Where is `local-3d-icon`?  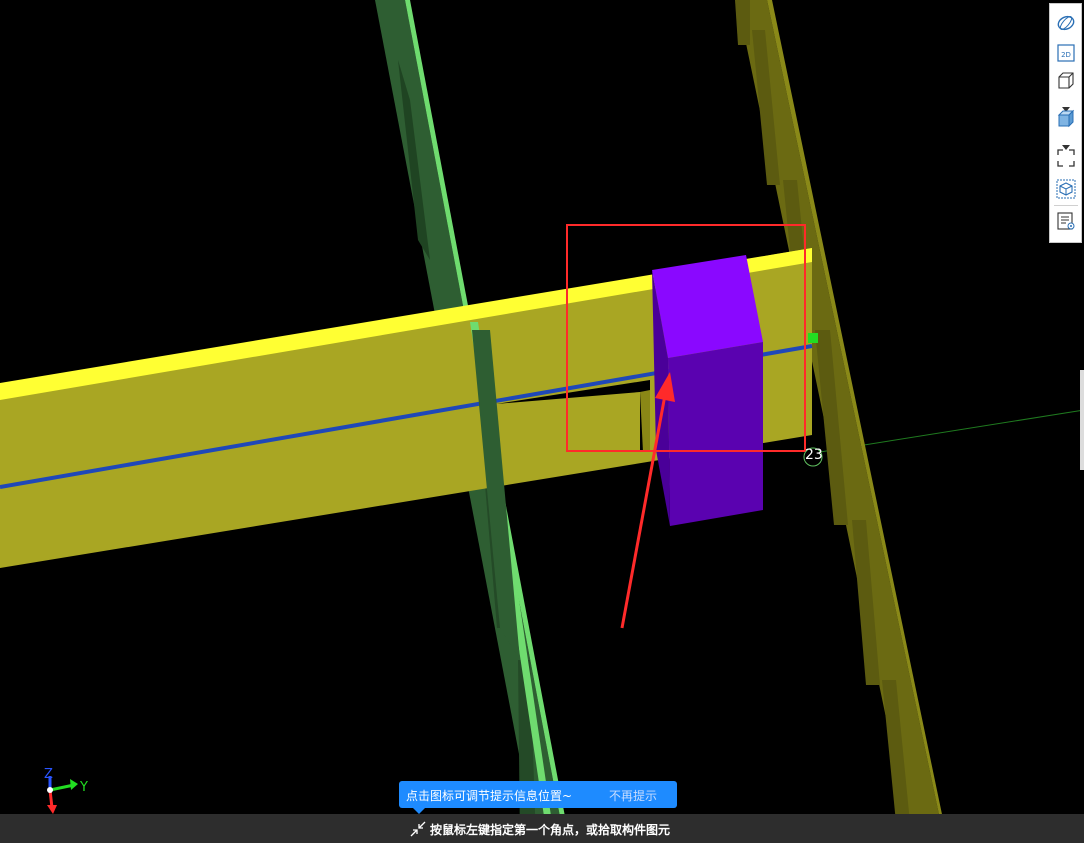
local-3d-icon is located at coordinates (1066, 189).